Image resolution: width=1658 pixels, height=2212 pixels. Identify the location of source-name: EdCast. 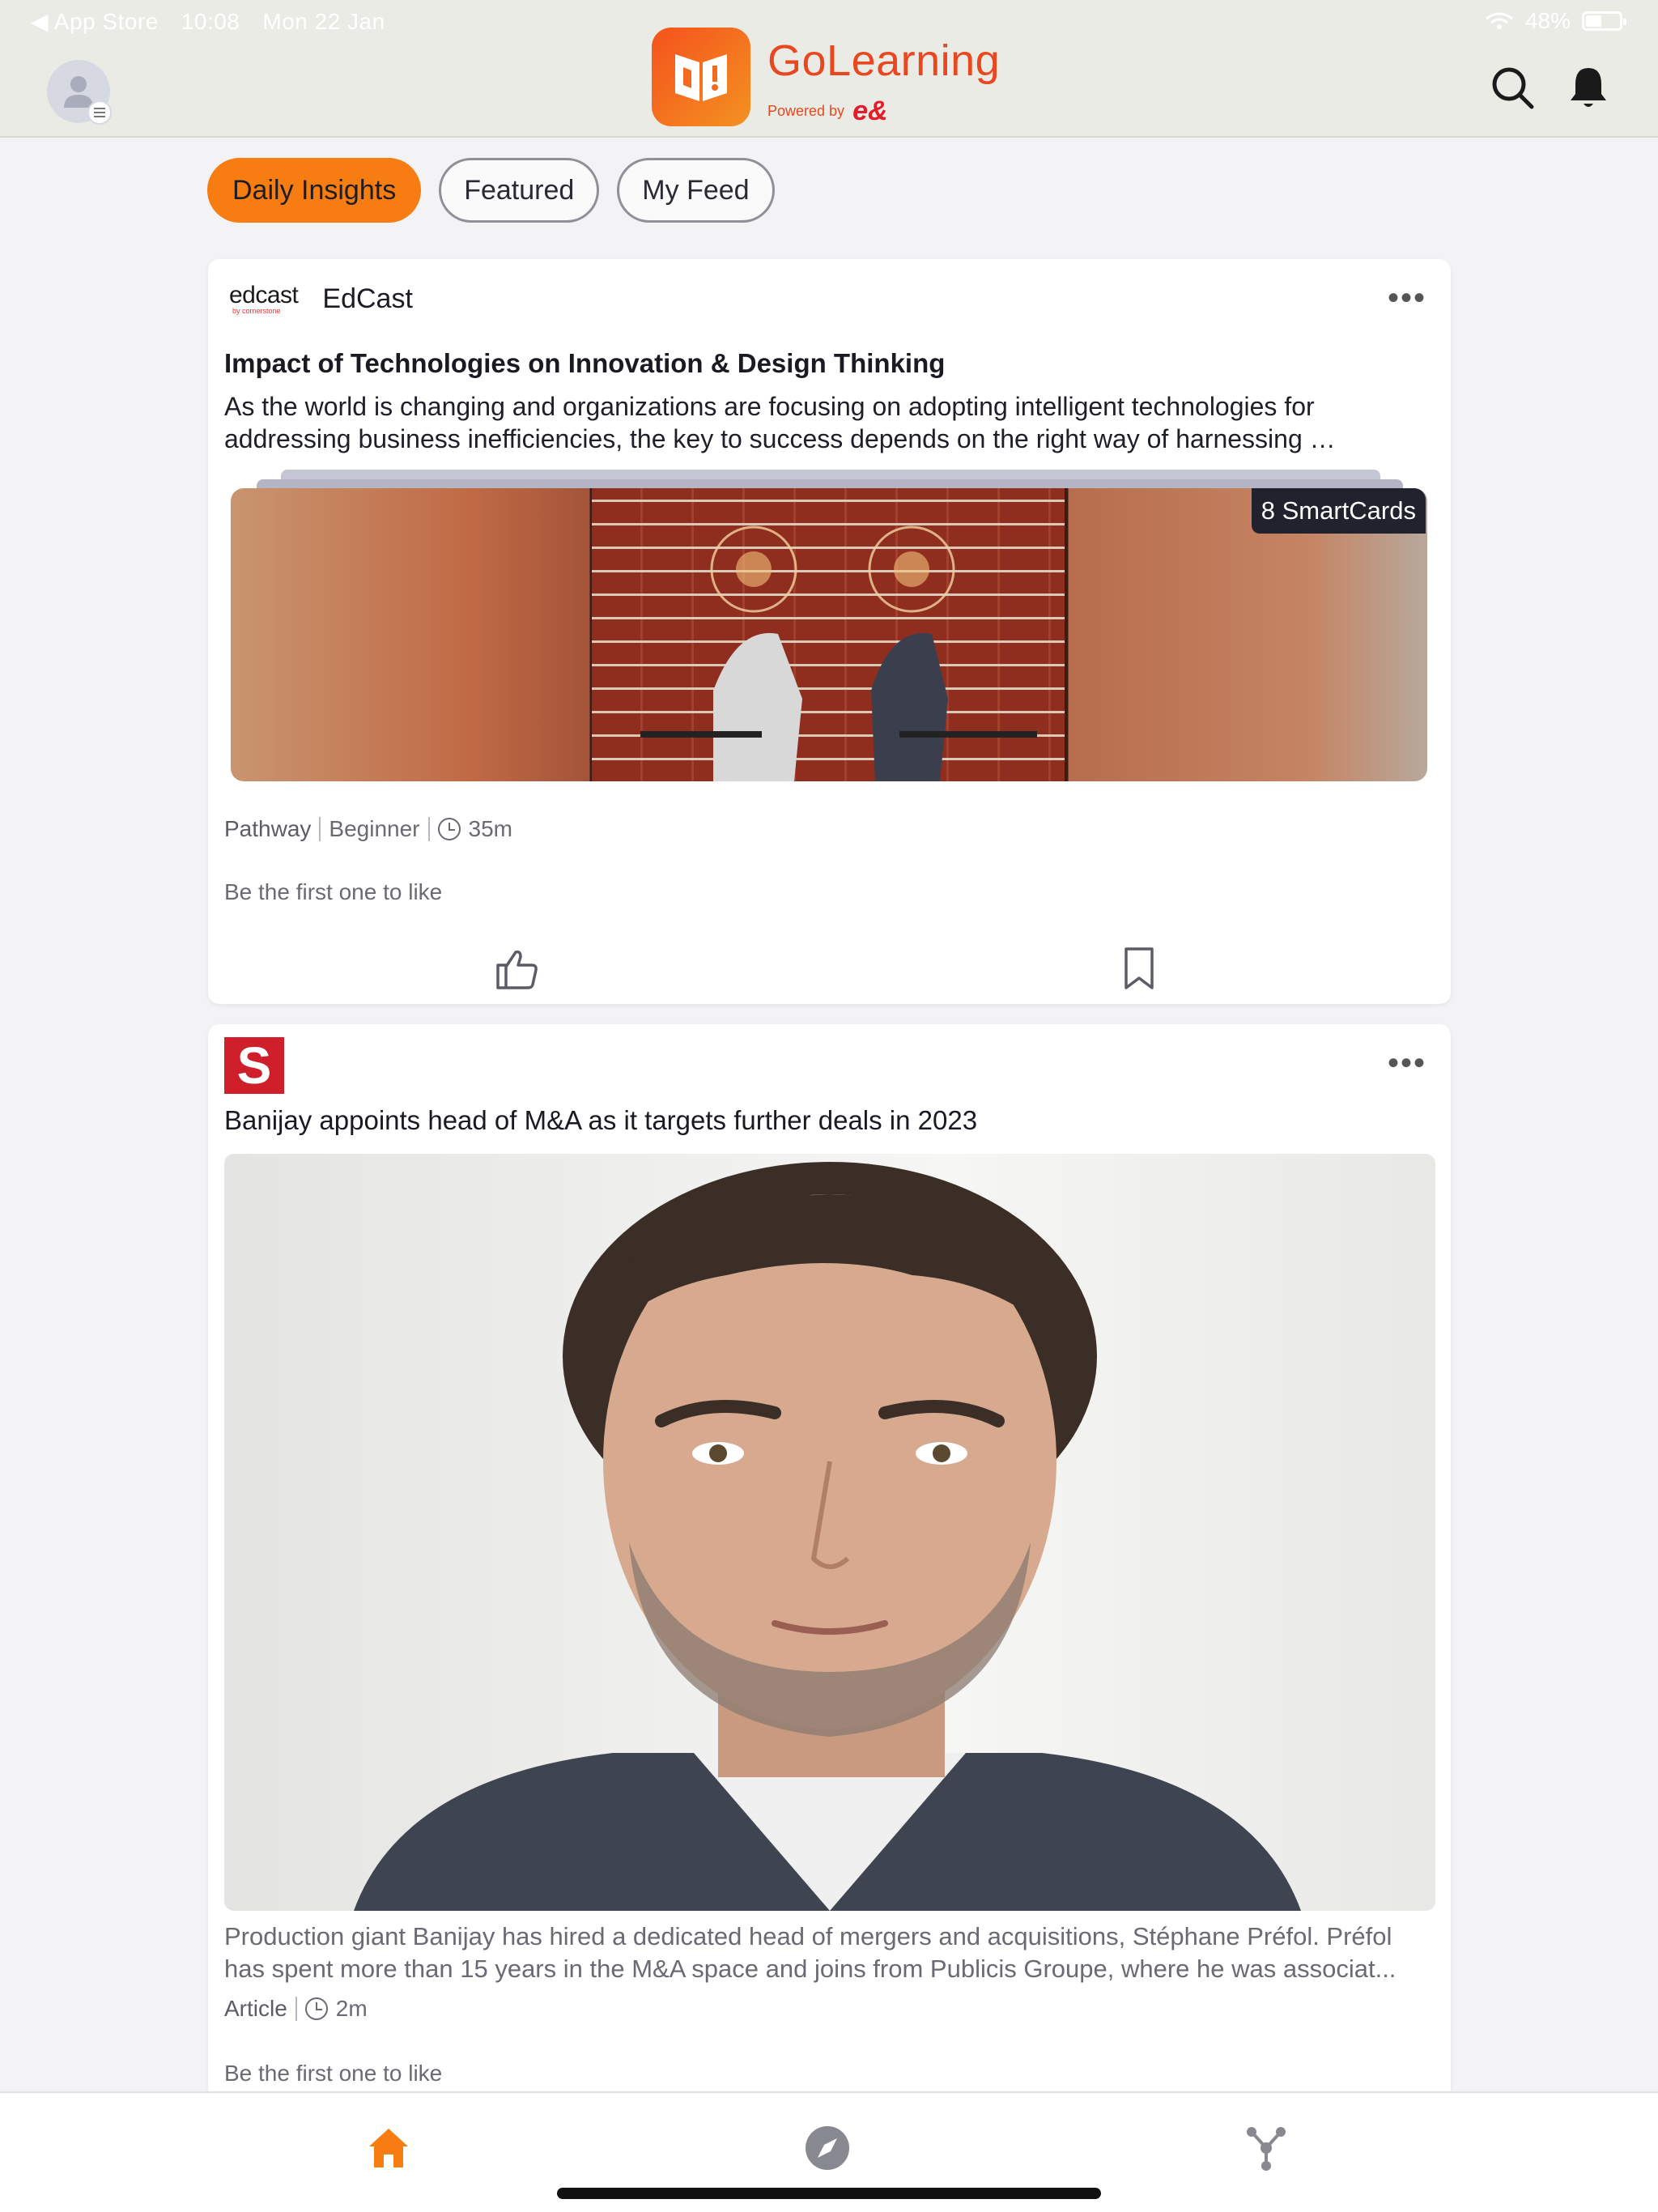
(367, 299).